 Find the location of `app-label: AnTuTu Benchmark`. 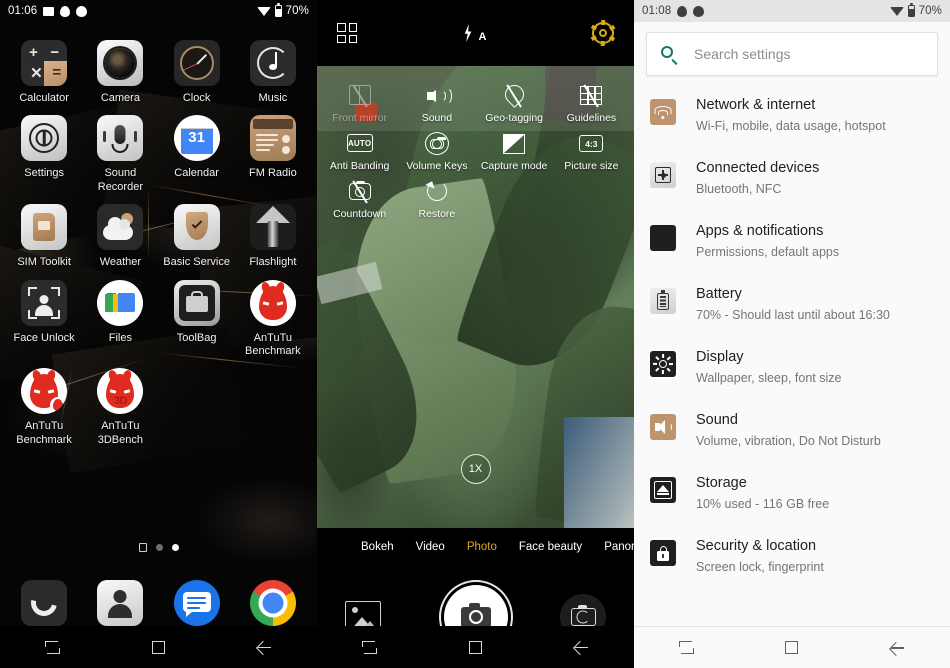

app-label: AnTuTu Benchmark is located at coordinates (273, 344).